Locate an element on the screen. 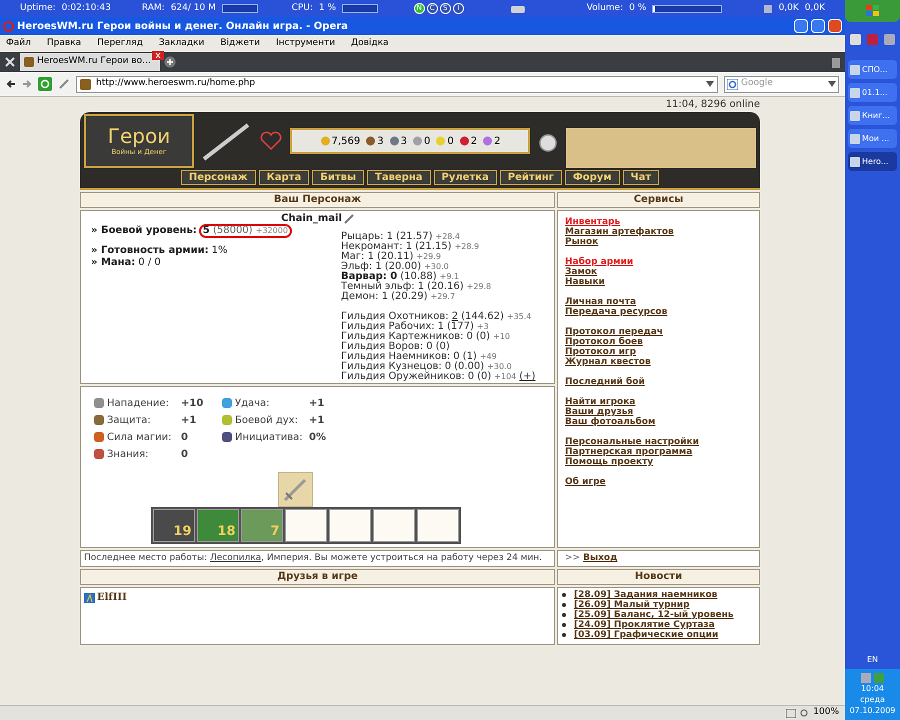  search-field: Google is located at coordinates (781, 84).